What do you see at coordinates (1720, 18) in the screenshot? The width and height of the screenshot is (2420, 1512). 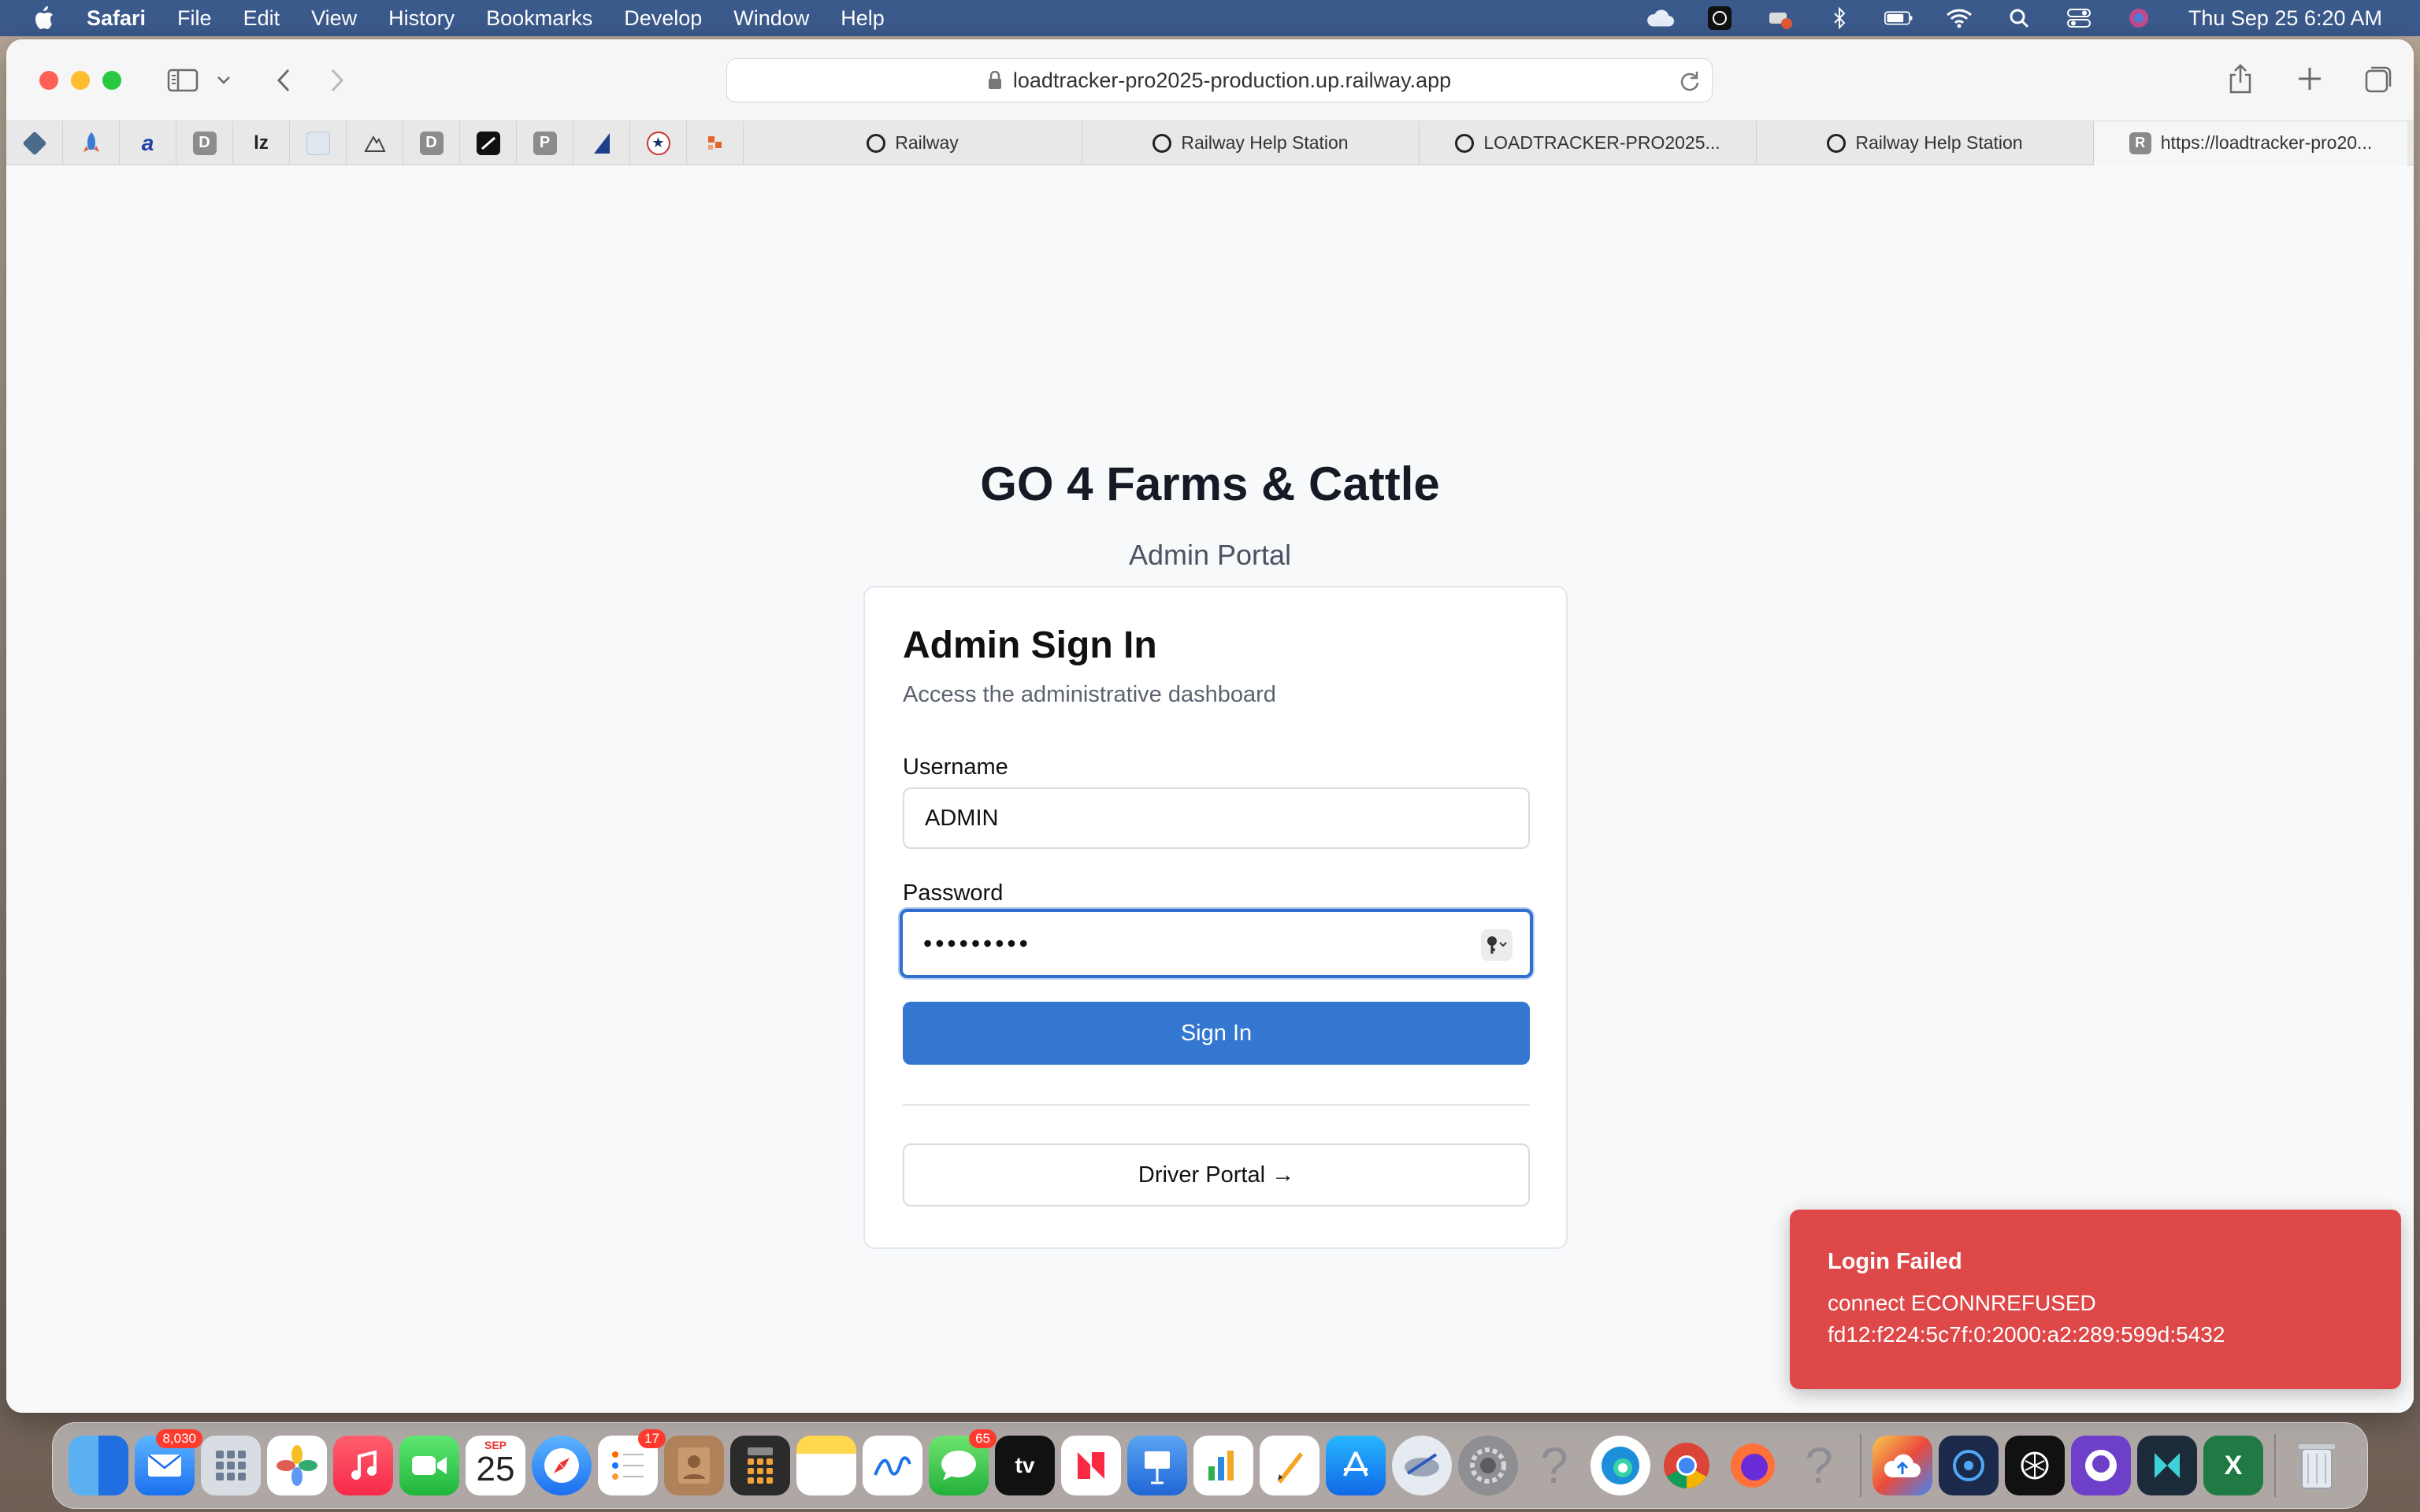 I see `chatgpt-status-icon` at bounding box center [1720, 18].